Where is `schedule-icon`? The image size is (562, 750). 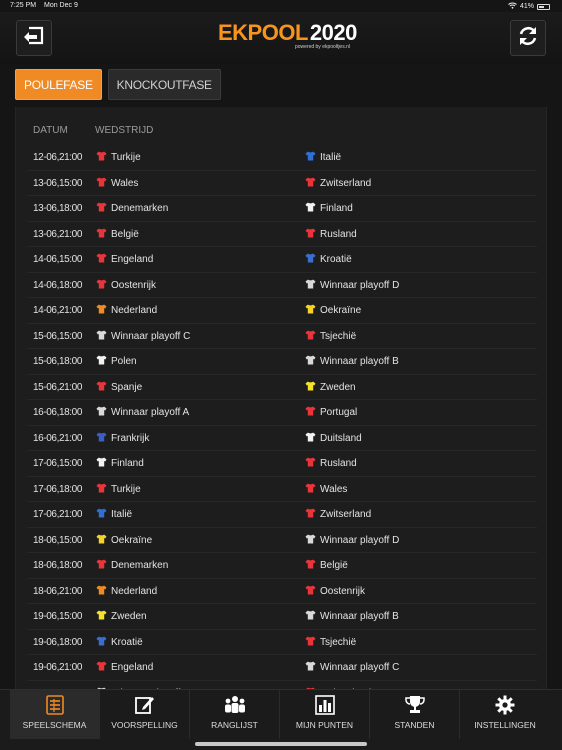 schedule-icon is located at coordinates (54, 705).